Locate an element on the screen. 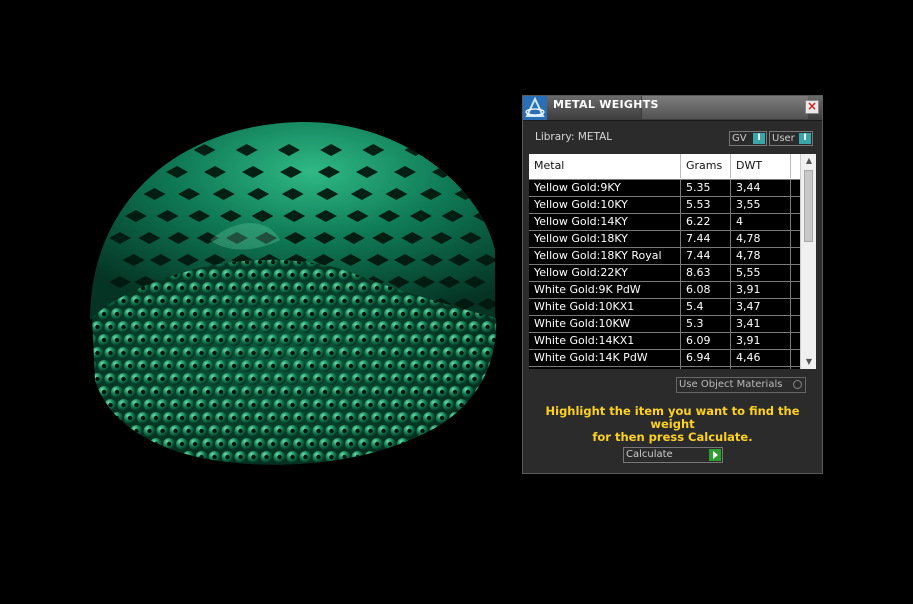 This screenshot has height=604, width=913. table-scrollbar: ▲ ▼ is located at coordinates (808, 261).